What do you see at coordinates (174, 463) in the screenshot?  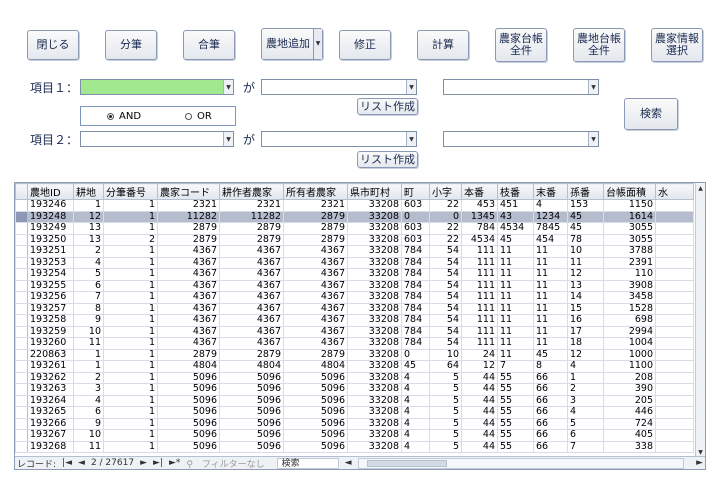 I see `new-record-icon: ►*` at bounding box center [174, 463].